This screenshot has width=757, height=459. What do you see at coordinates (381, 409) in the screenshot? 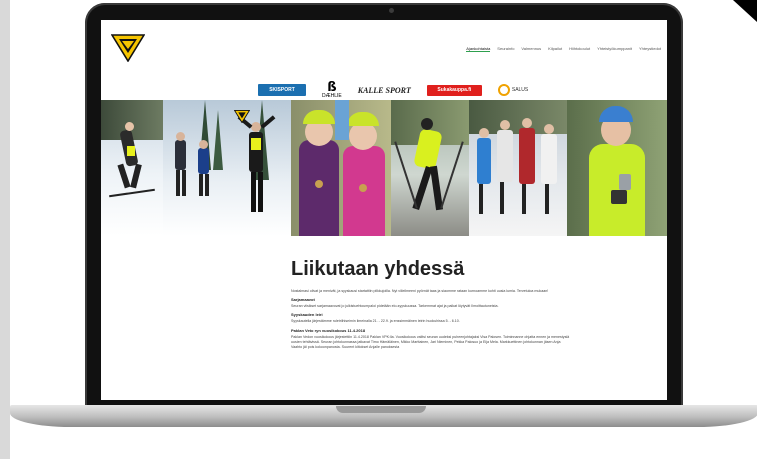
I see `laptop-base-notch` at bounding box center [381, 409].